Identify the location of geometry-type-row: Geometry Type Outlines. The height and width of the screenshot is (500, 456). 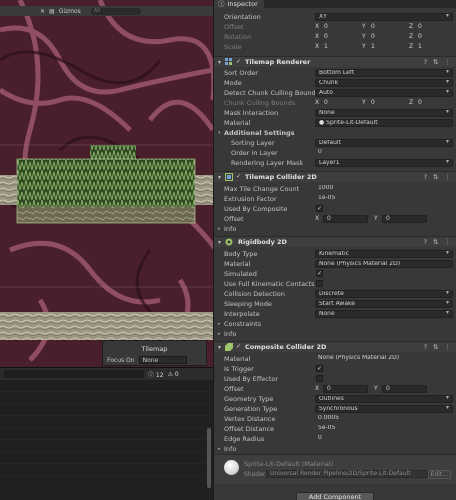
(335, 399).